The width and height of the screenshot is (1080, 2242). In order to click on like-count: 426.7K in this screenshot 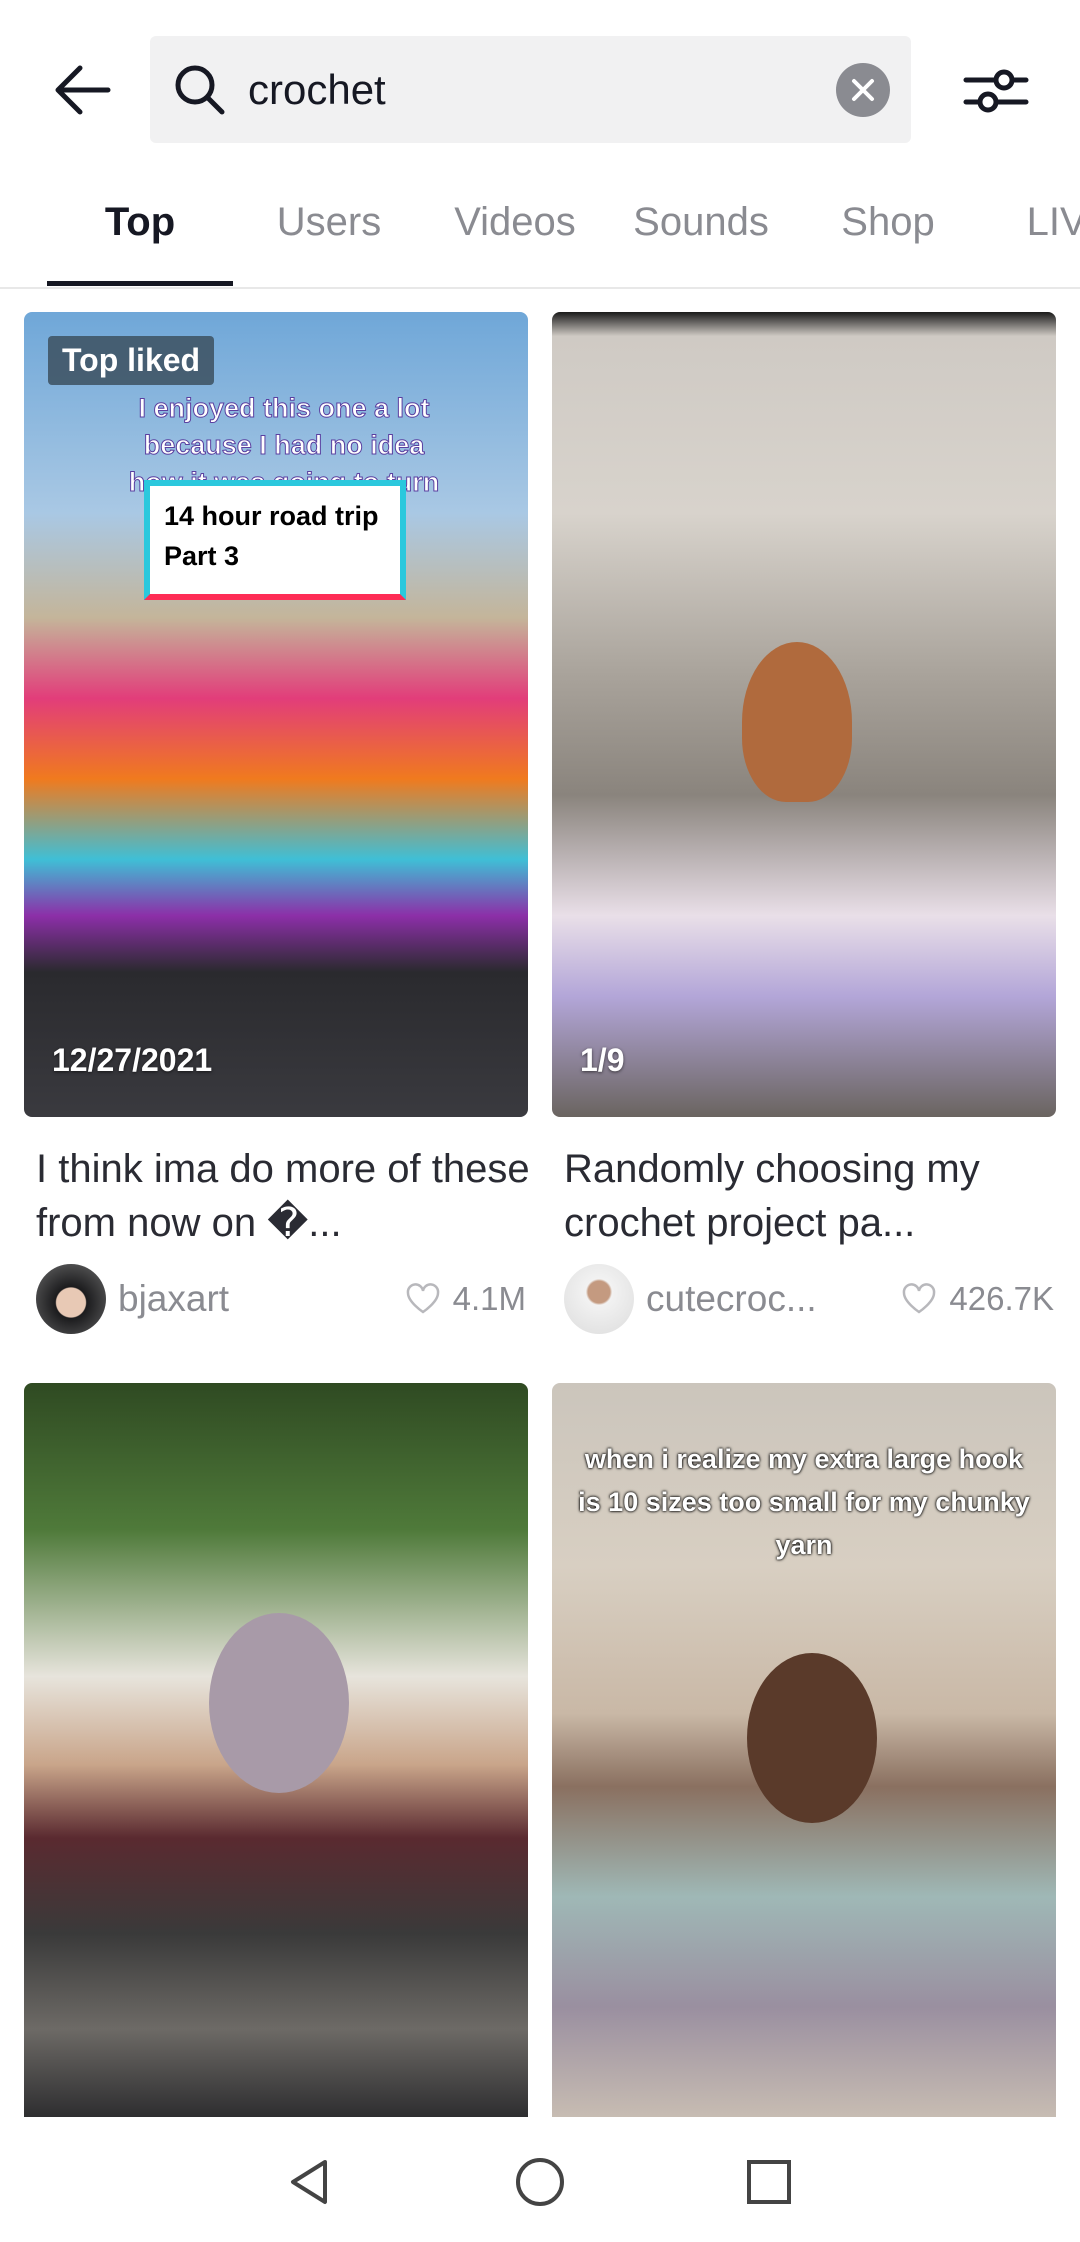, I will do `click(977, 1299)`.